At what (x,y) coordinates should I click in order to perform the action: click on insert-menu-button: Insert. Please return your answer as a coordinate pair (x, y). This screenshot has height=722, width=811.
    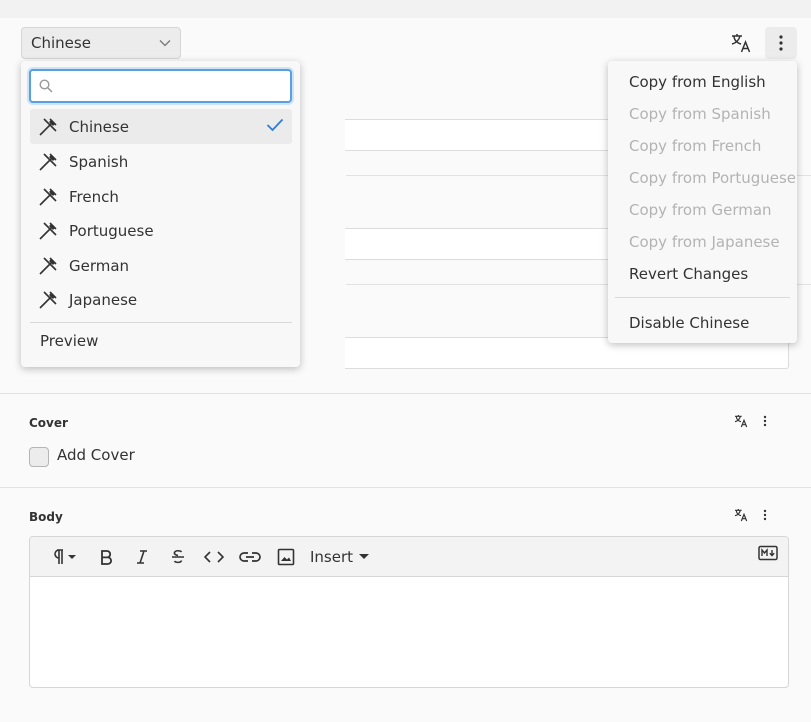
    Looking at the image, I should click on (340, 556).